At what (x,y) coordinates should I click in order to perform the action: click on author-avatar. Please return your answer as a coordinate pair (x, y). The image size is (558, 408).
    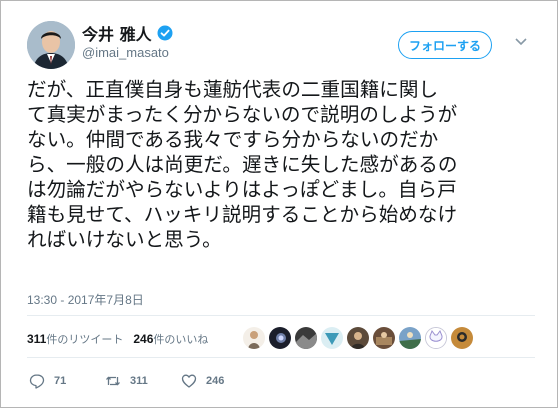
    Looking at the image, I should click on (51, 45).